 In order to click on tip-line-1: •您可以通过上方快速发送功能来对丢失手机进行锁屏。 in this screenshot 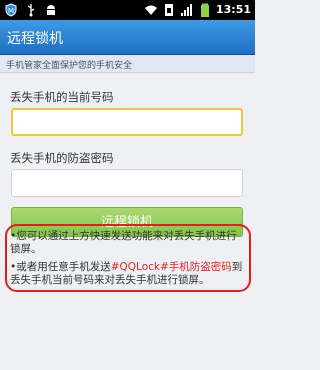, I will do `click(123, 242)`.